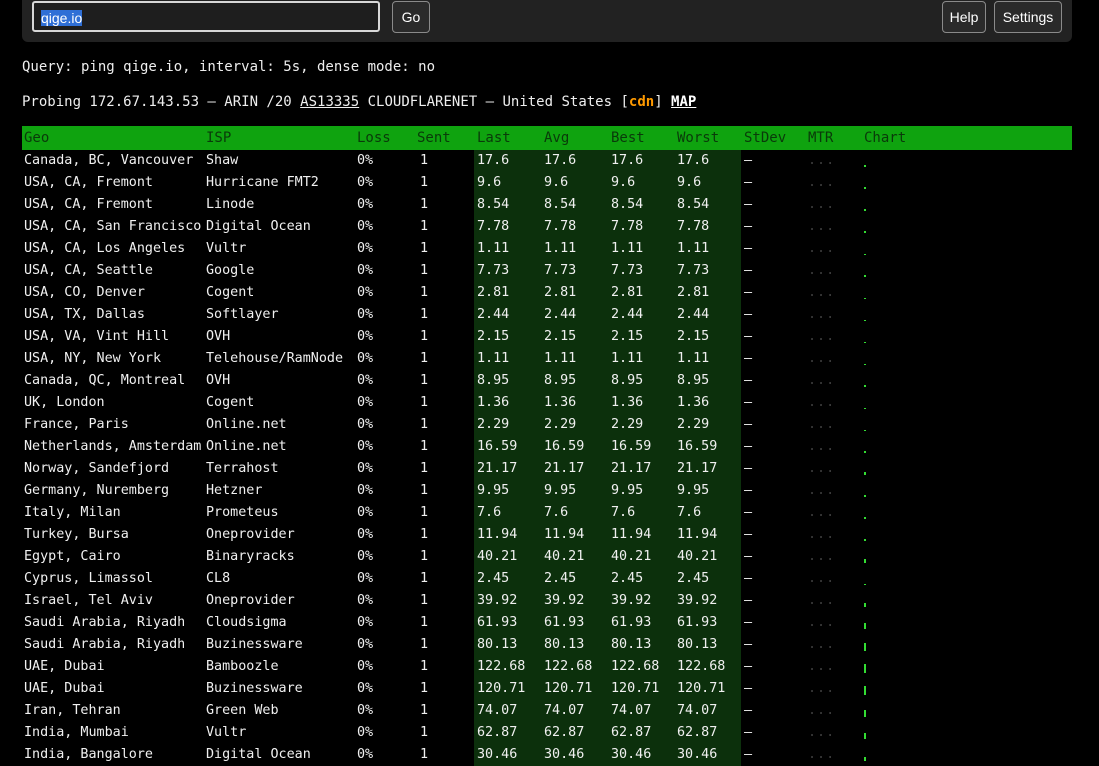  Describe the element at coordinates (698, 138) in the screenshot. I see `header-worst: Worst` at that location.